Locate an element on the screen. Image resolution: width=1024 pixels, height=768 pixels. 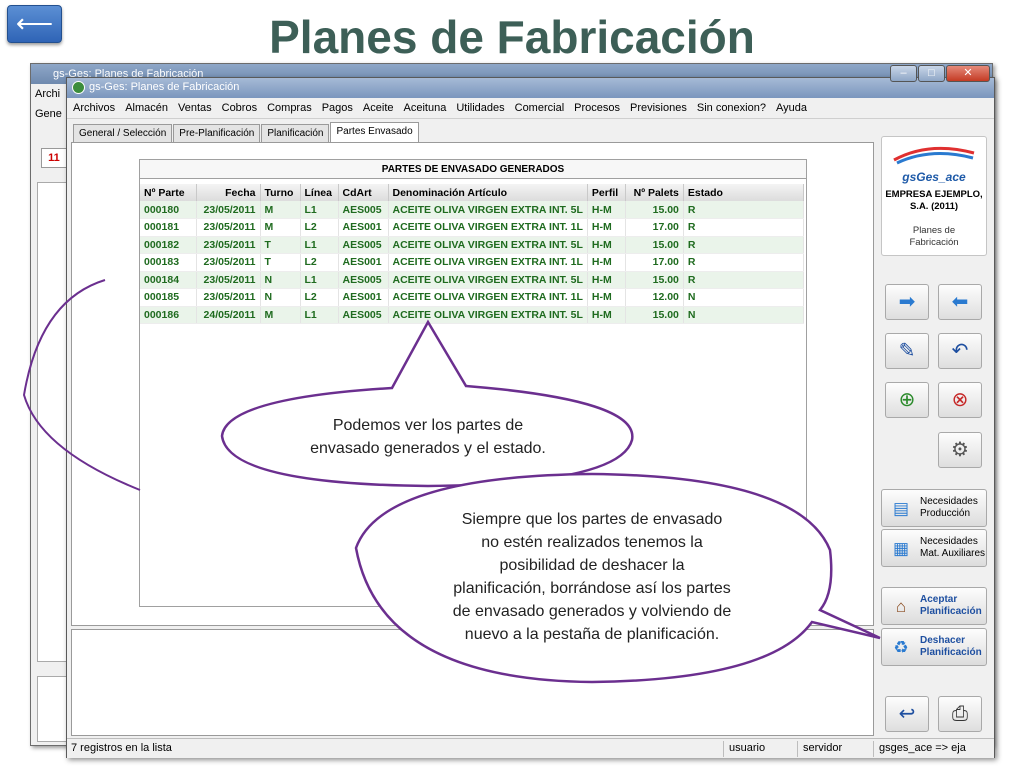
callout-second-line-3: posibilidad de deshacer la is located at coordinates (592, 565).